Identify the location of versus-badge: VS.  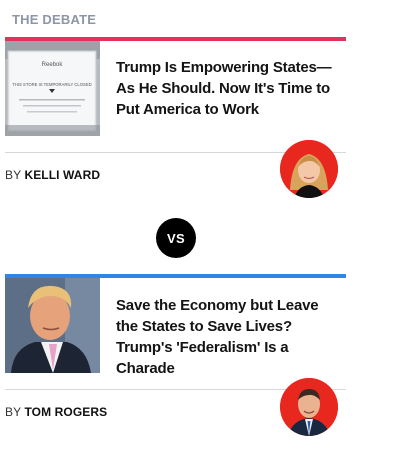
(176, 238).